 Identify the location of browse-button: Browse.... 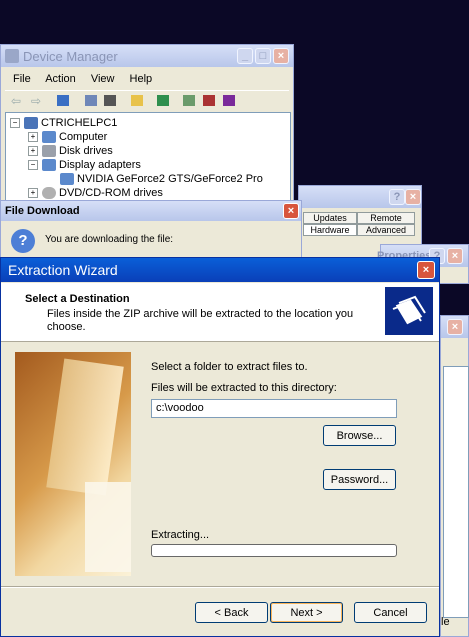
(359, 435).